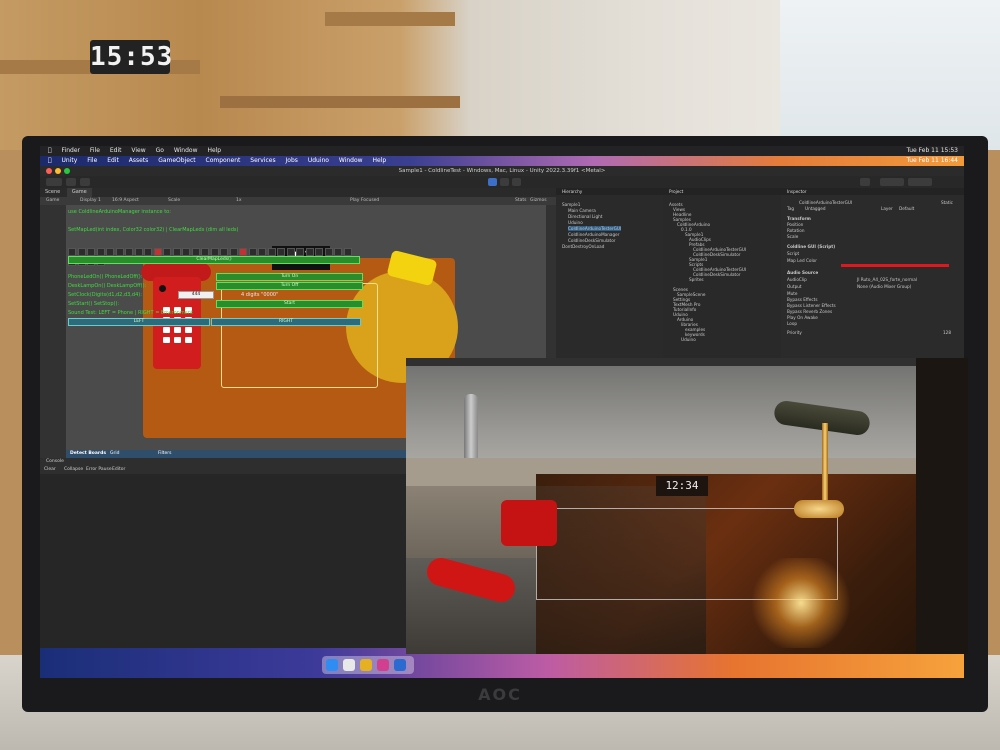 The height and width of the screenshot is (750, 1000). Describe the element at coordinates (722, 191) in the screenshot. I see `project-title: Project` at that location.